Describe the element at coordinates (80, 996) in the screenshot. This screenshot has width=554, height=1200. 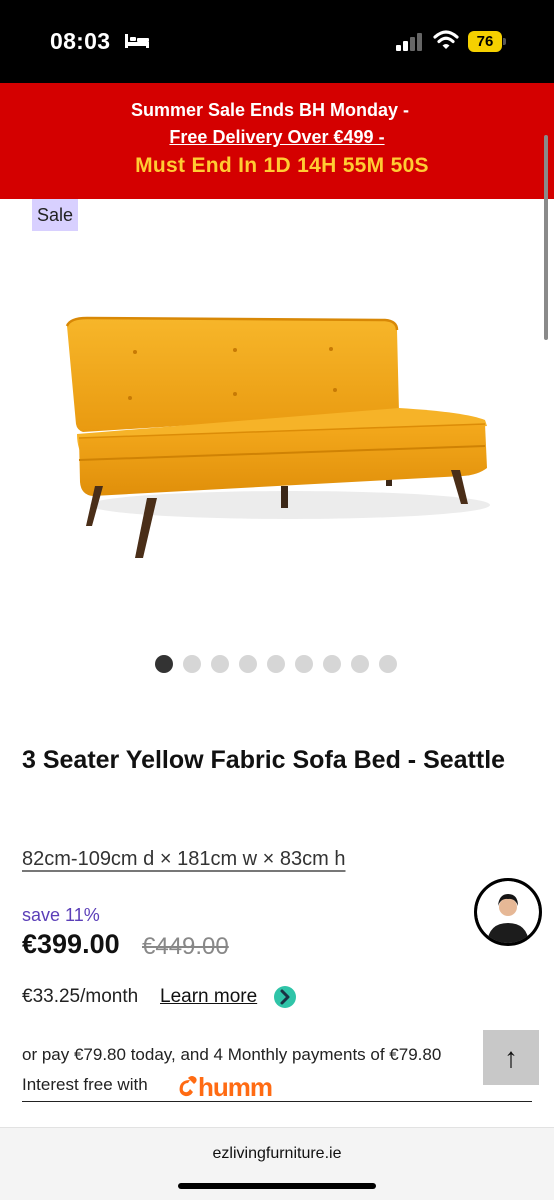
I see `monthly-price: €33.25/month` at that location.